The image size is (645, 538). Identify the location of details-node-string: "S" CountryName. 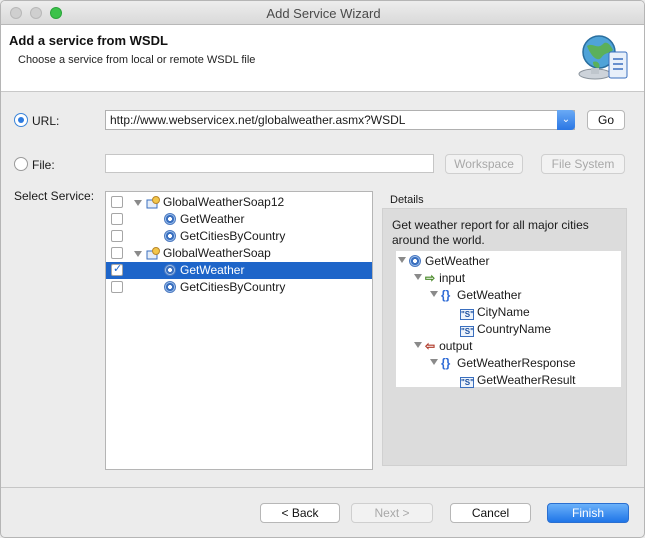
(505, 329).